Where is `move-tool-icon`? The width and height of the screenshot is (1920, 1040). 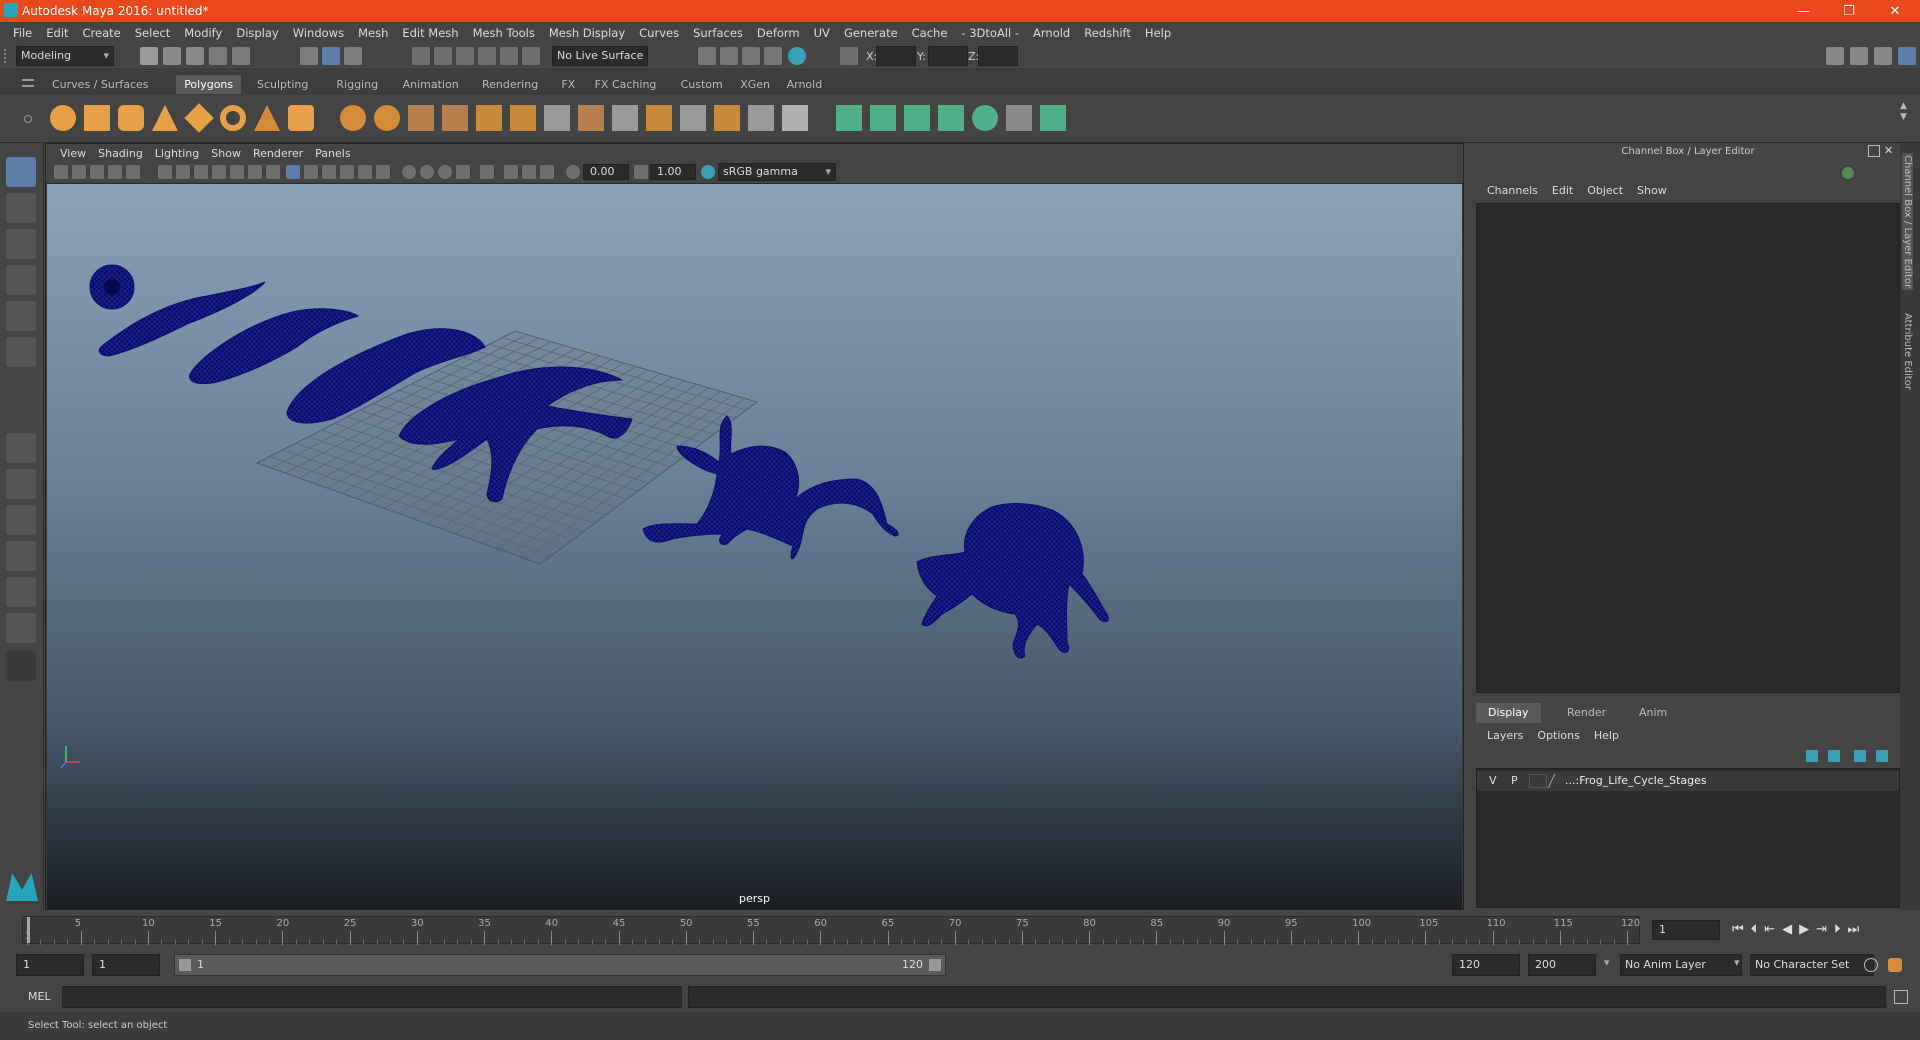 move-tool-icon is located at coordinates (21, 280).